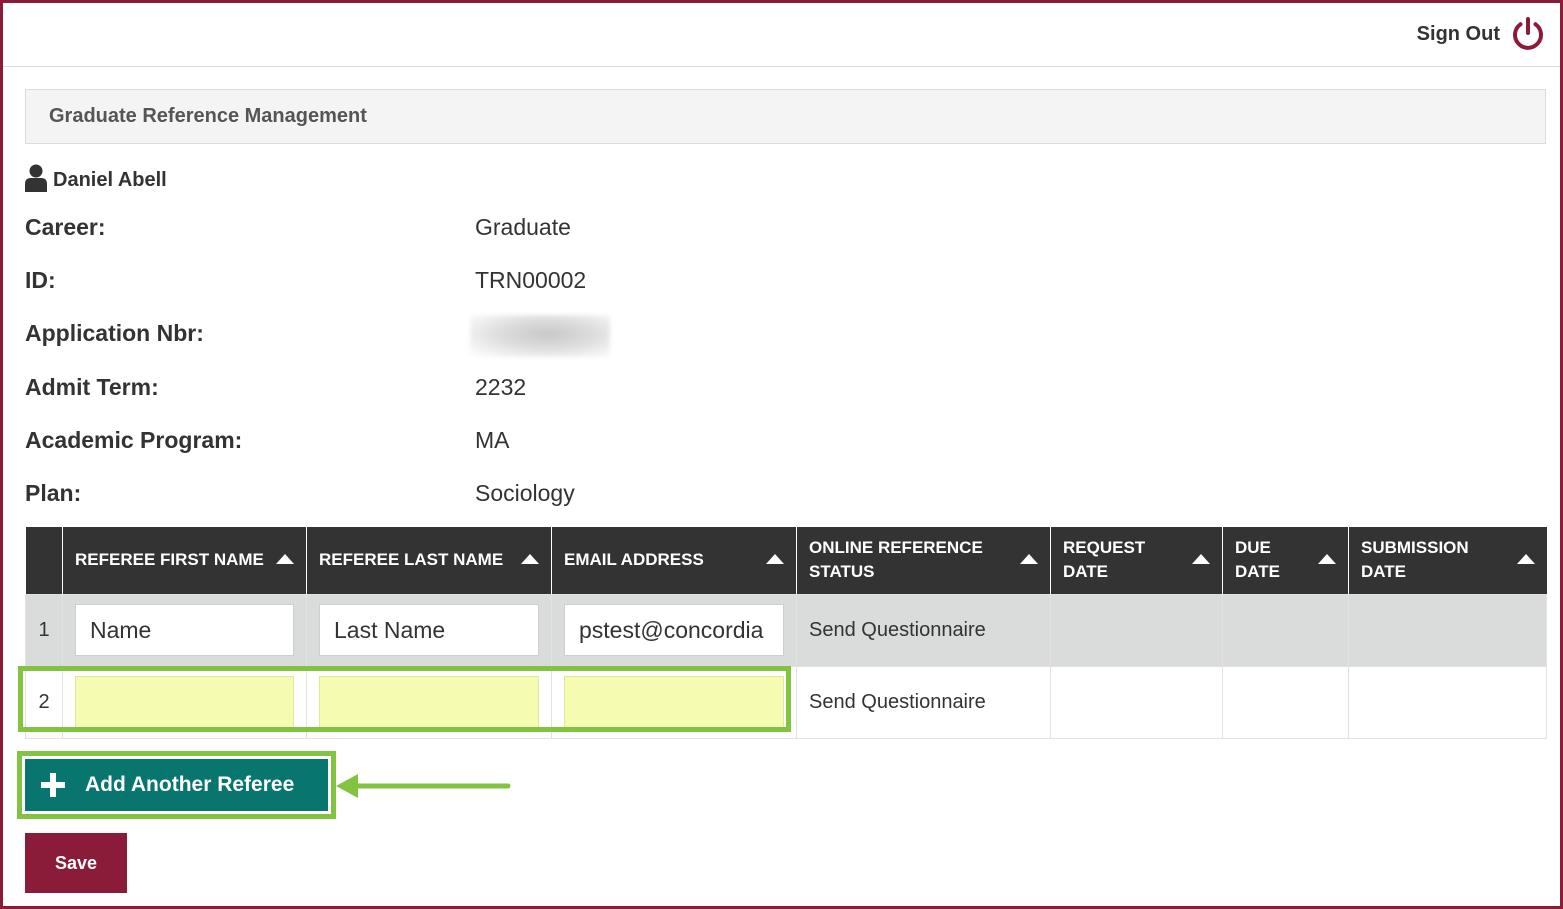  What do you see at coordinates (525, 493) in the screenshot?
I see `plan-value: Sociology` at bounding box center [525, 493].